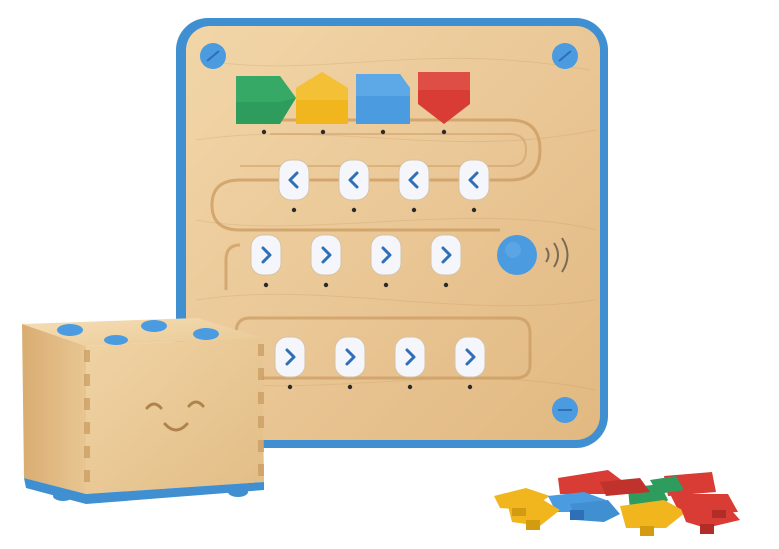 This screenshot has height=549, width=779. Describe the element at coordinates (63, 496) in the screenshot. I see `robot-wheel-left` at that location.